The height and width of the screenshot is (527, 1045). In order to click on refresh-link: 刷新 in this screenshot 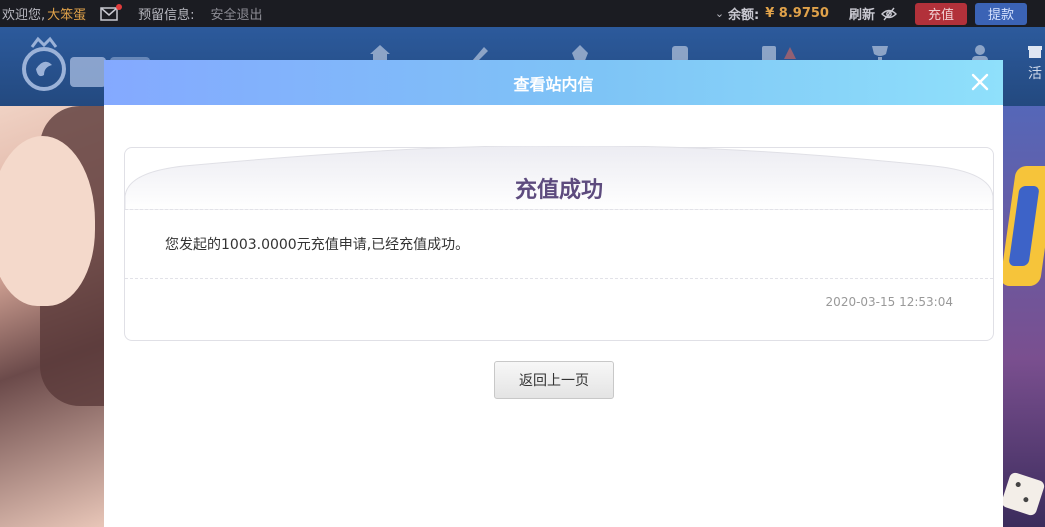, I will do `click(862, 13)`.